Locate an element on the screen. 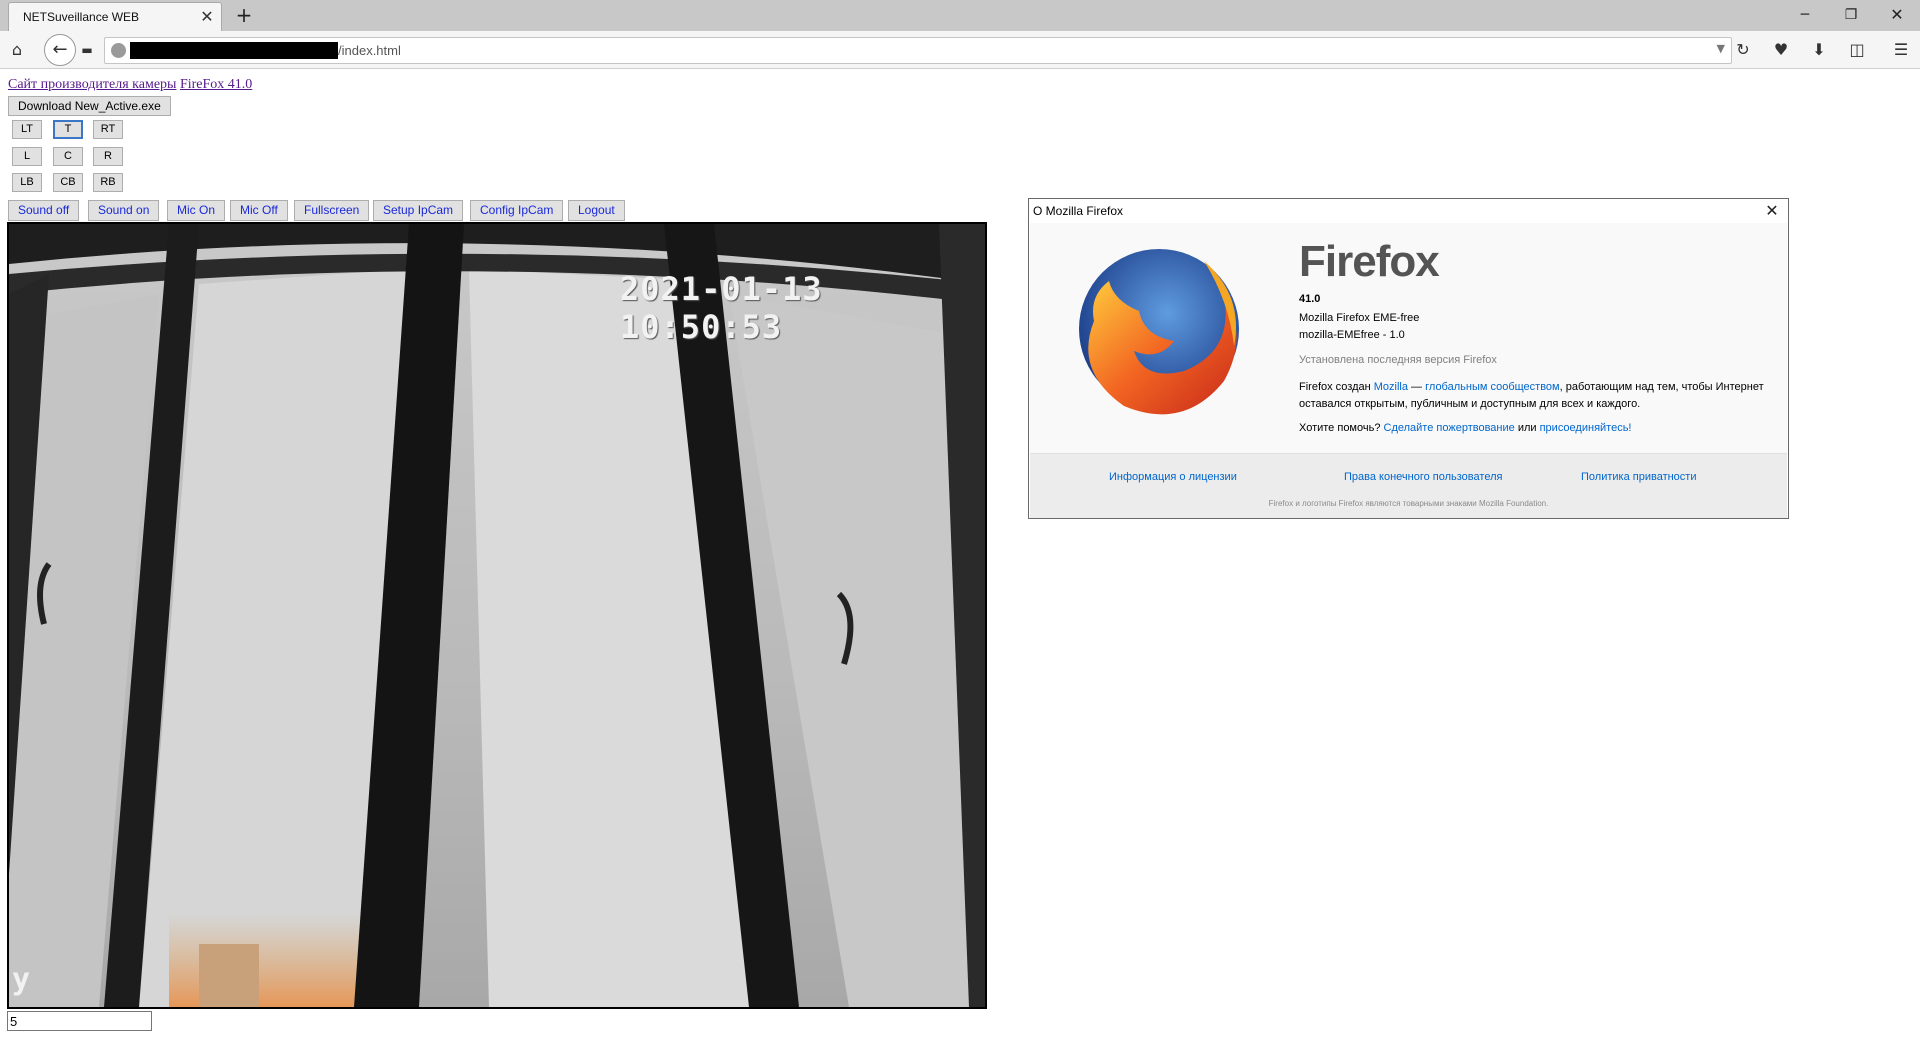 The image size is (1920, 1040). download-exe-button: Download New_Active.exe is located at coordinates (89, 106).